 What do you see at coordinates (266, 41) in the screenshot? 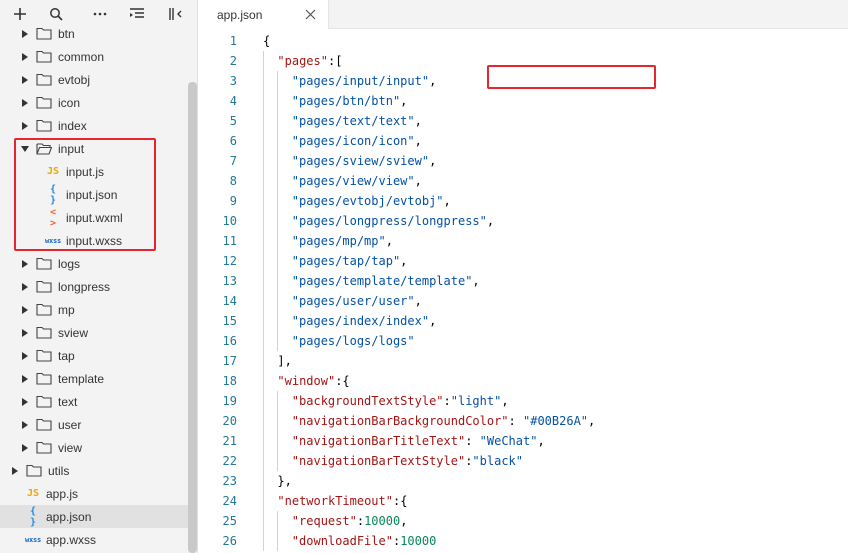
I see `code-line: {` at bounding box center [266, 41].